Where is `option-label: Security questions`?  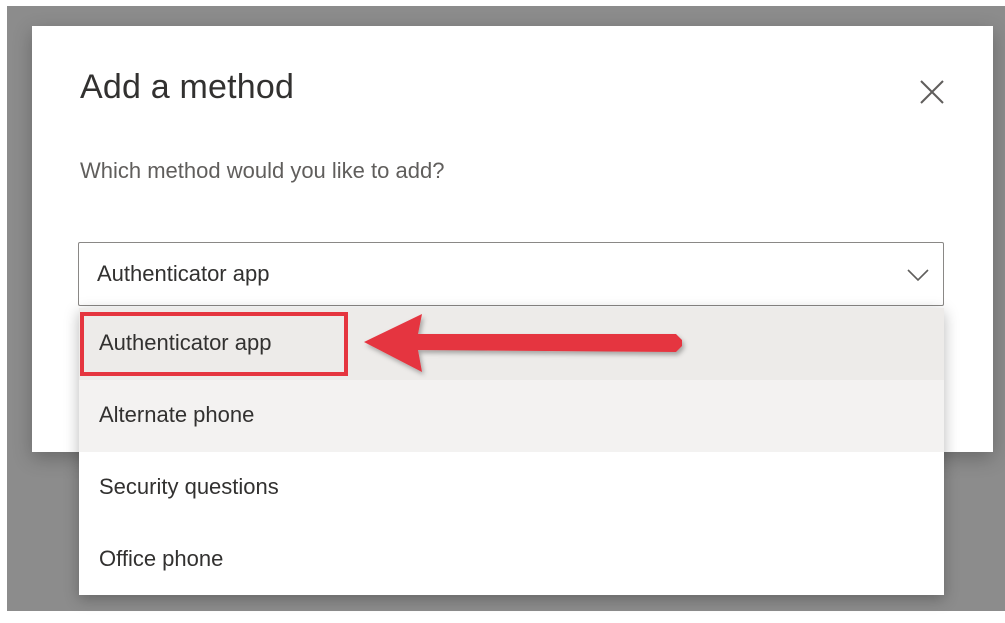 option-label: Security questions is located at coordinates (189, 486).